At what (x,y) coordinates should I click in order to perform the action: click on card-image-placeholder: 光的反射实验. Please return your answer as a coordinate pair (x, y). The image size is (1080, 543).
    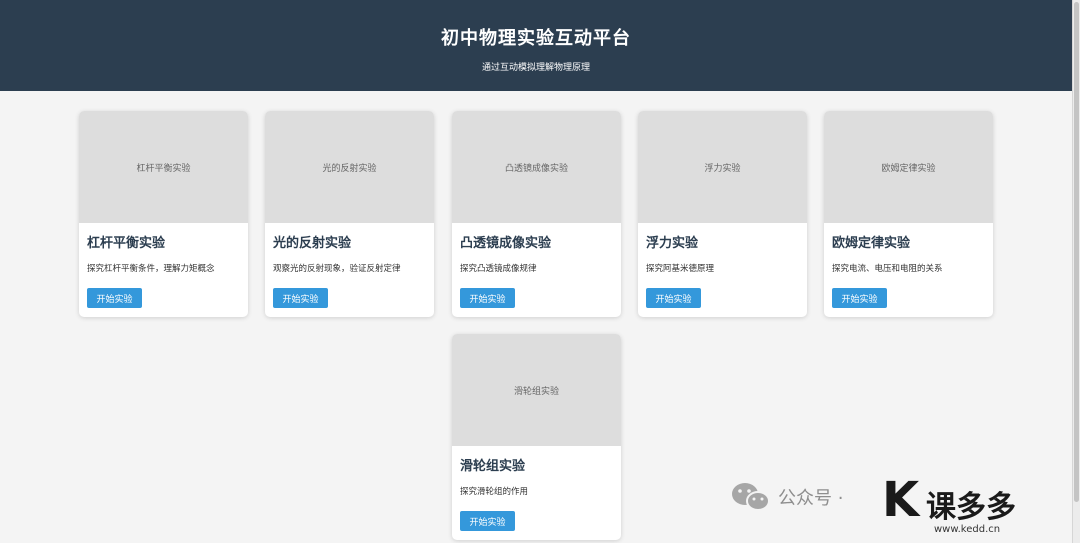
    Looking at the image, I should click on (349, 167).